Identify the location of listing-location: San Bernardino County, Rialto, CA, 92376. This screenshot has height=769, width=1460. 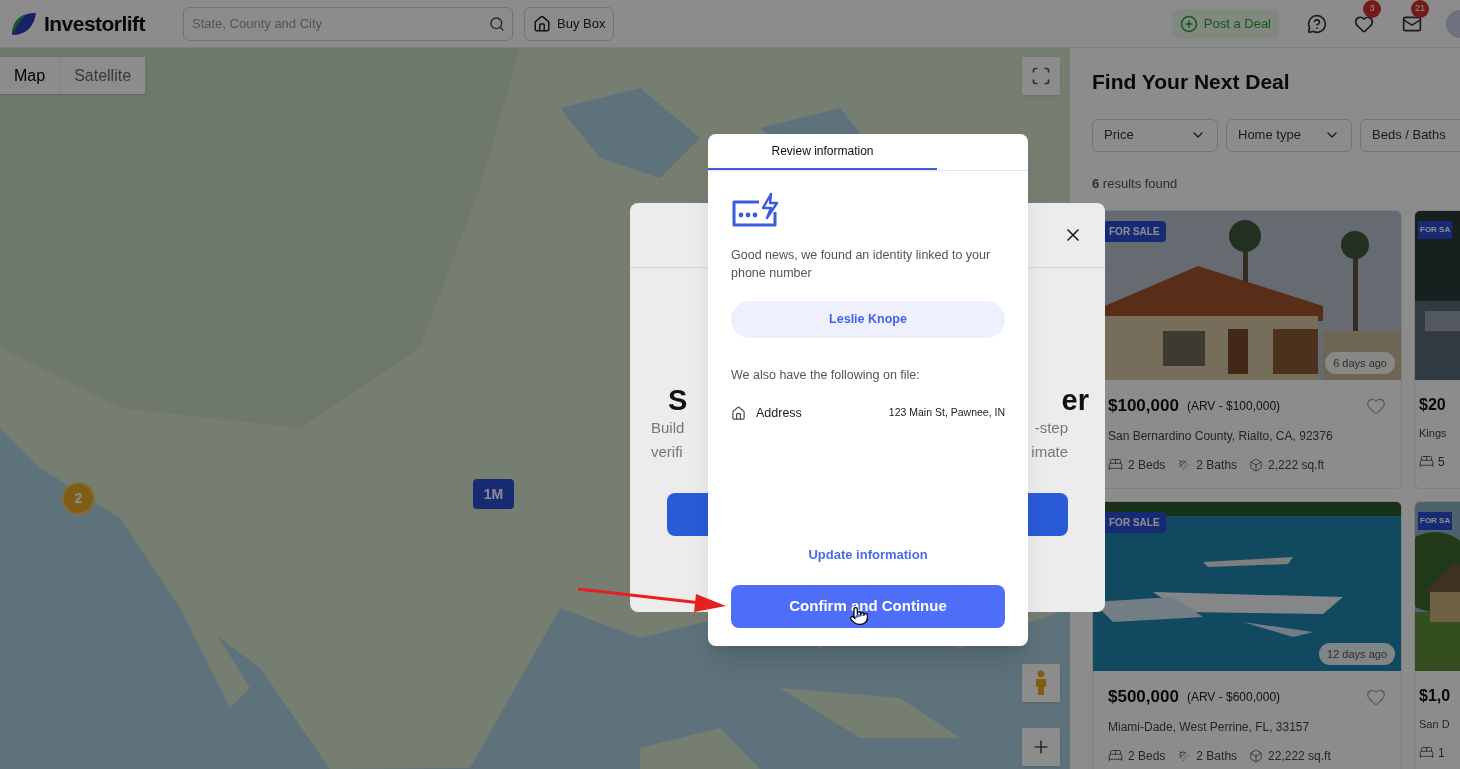
(1221, 436).